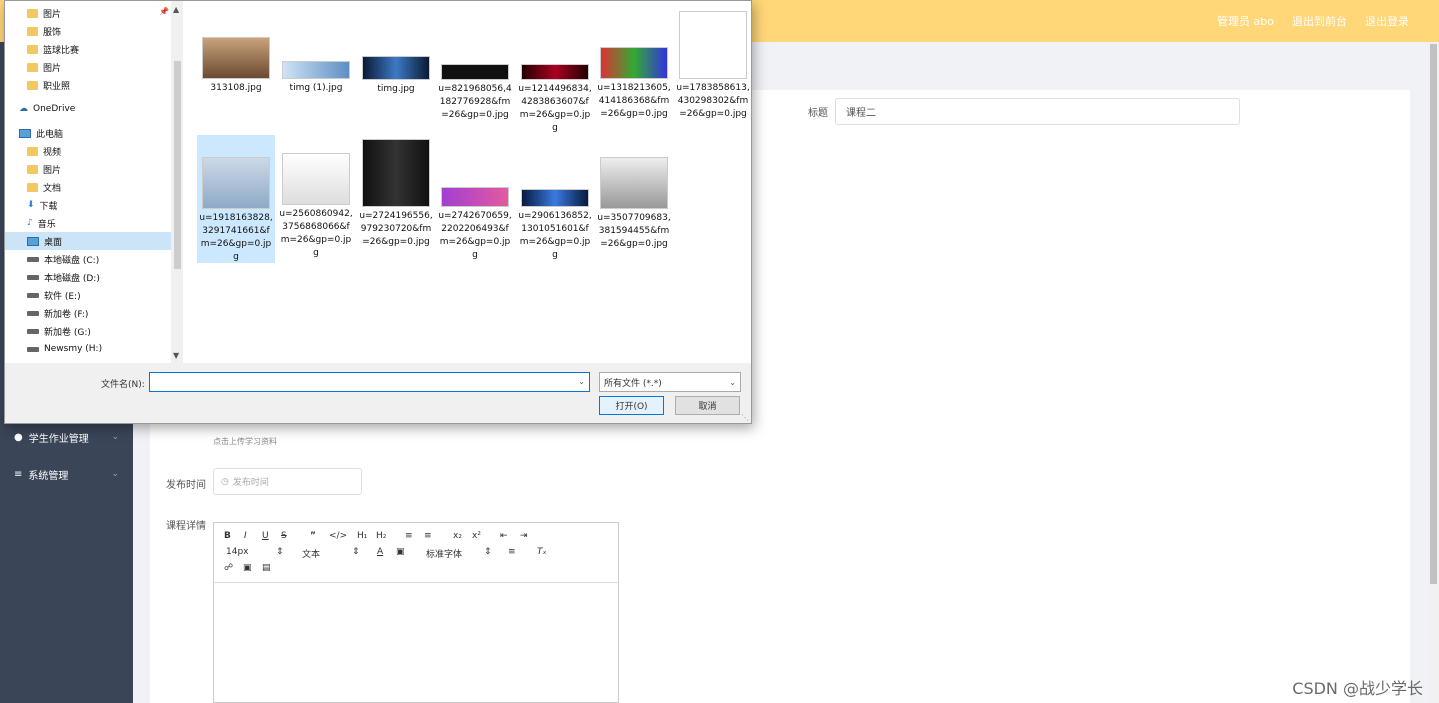 Image resolution: width=1439 pixels, height=703 pixels. What do you see at coordinates (176, 355) in the screenshot?
I see `scroll-down-icon: ▼` at bounding box center [176, 355].